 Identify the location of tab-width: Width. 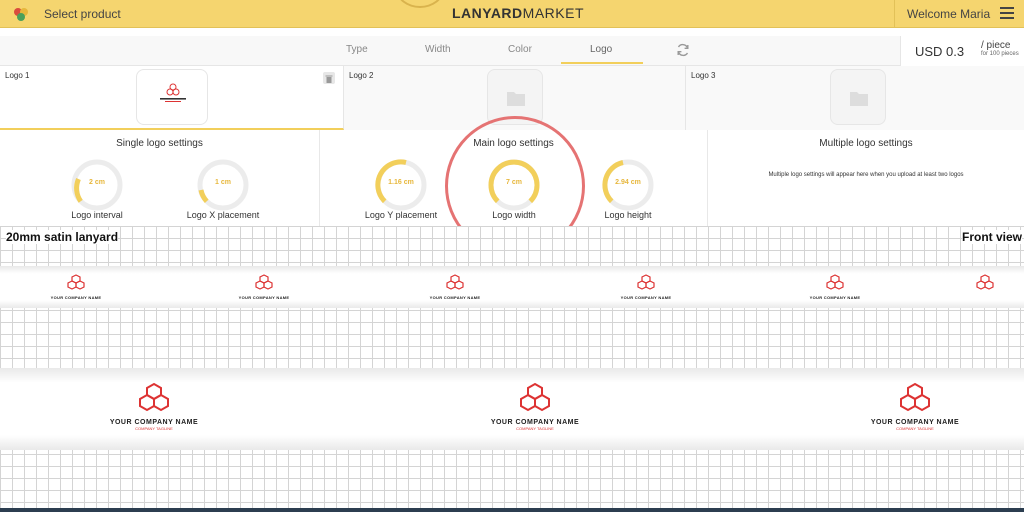
(438, 49).